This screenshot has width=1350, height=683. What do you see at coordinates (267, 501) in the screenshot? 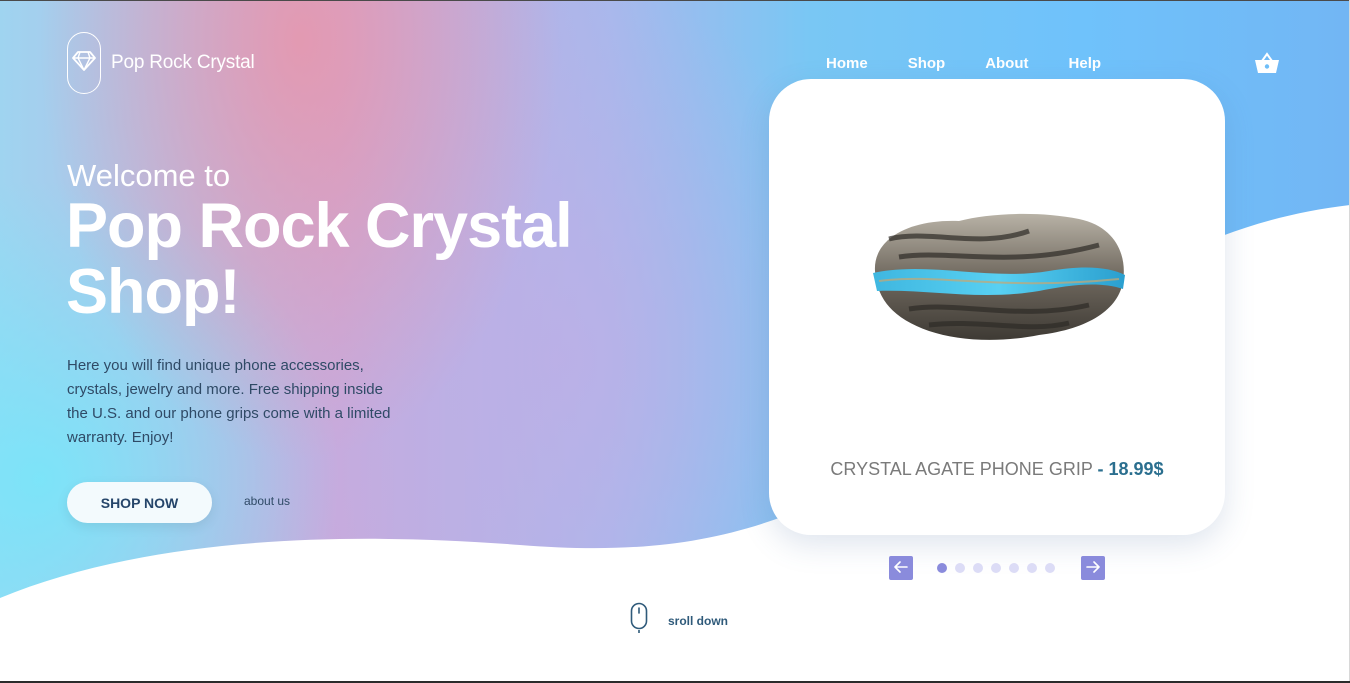
I see `about-us-link: about us` at bounding box center [267, 501].